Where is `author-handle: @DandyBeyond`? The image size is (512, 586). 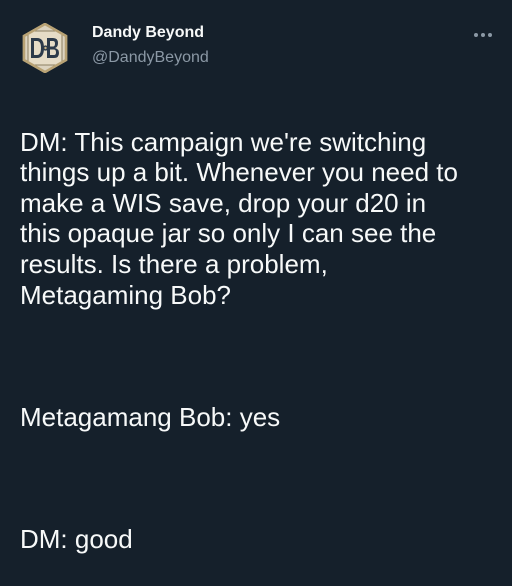
author-handle: @DandyBeyond is located at coordinates (150, 58).